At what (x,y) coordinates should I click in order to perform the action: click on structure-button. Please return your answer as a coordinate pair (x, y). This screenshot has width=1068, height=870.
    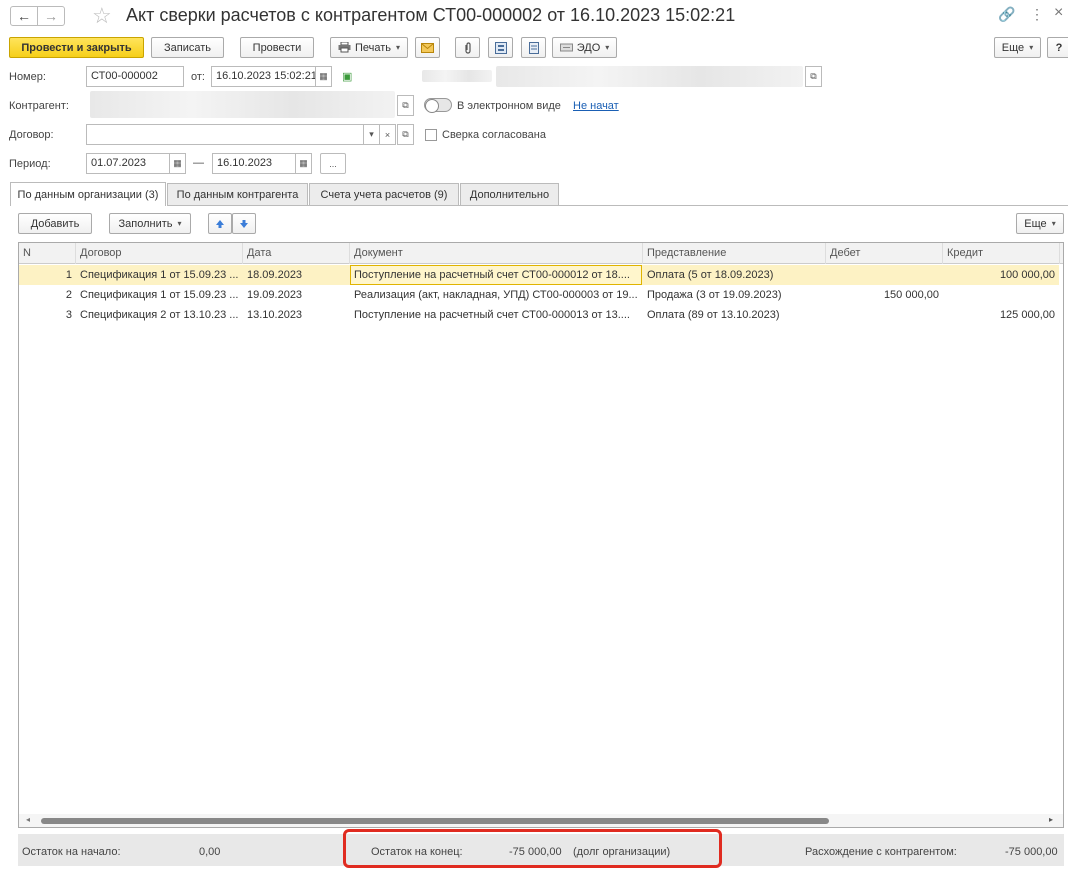
    Looking at the image, I should click on (500, 47).